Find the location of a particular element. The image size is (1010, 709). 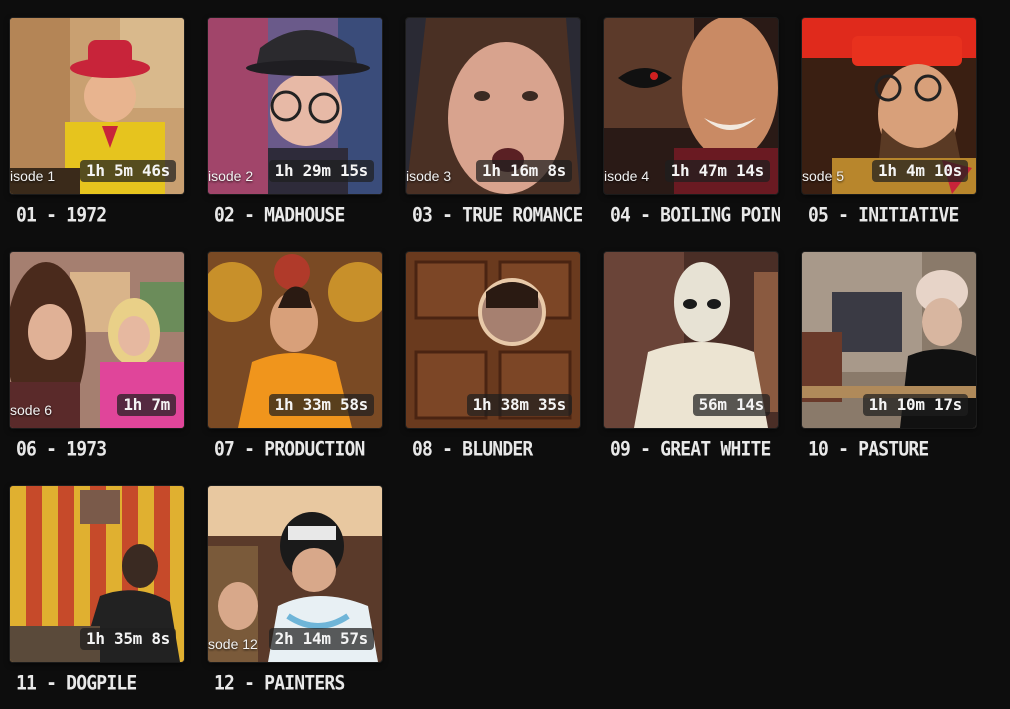

episode-title: 05 - INITIATIVE is located at coordinates (893, 215).